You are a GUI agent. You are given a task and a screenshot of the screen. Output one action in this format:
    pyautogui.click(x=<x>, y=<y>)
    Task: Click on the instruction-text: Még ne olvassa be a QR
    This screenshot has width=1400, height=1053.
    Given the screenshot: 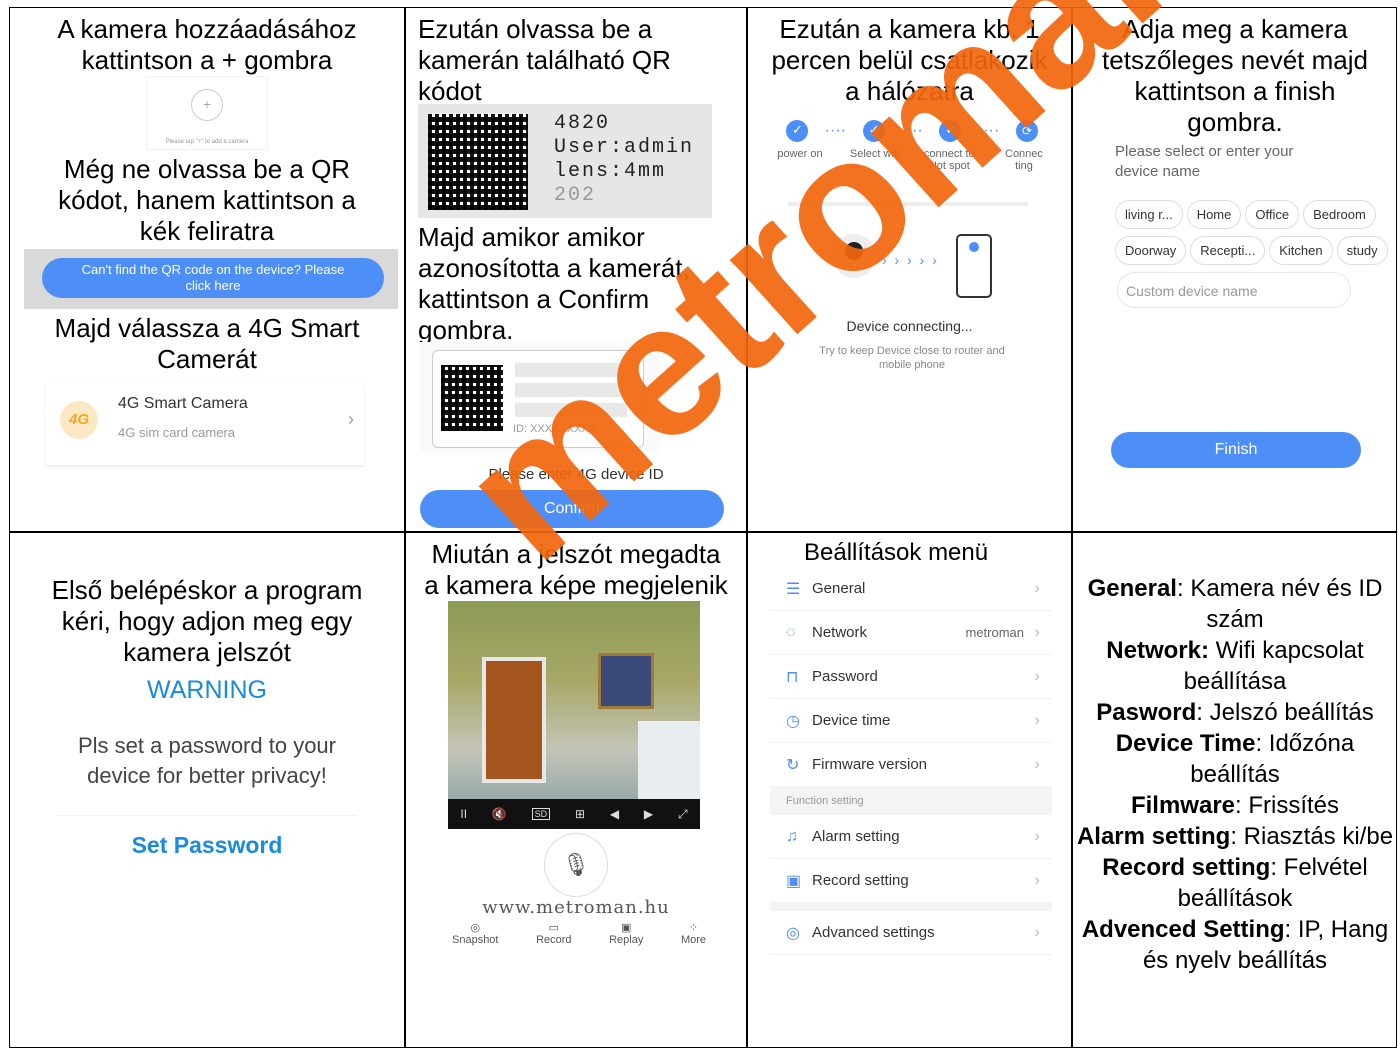 What is the action you would take?
    pyautogui.click(x=207, y=169)
    